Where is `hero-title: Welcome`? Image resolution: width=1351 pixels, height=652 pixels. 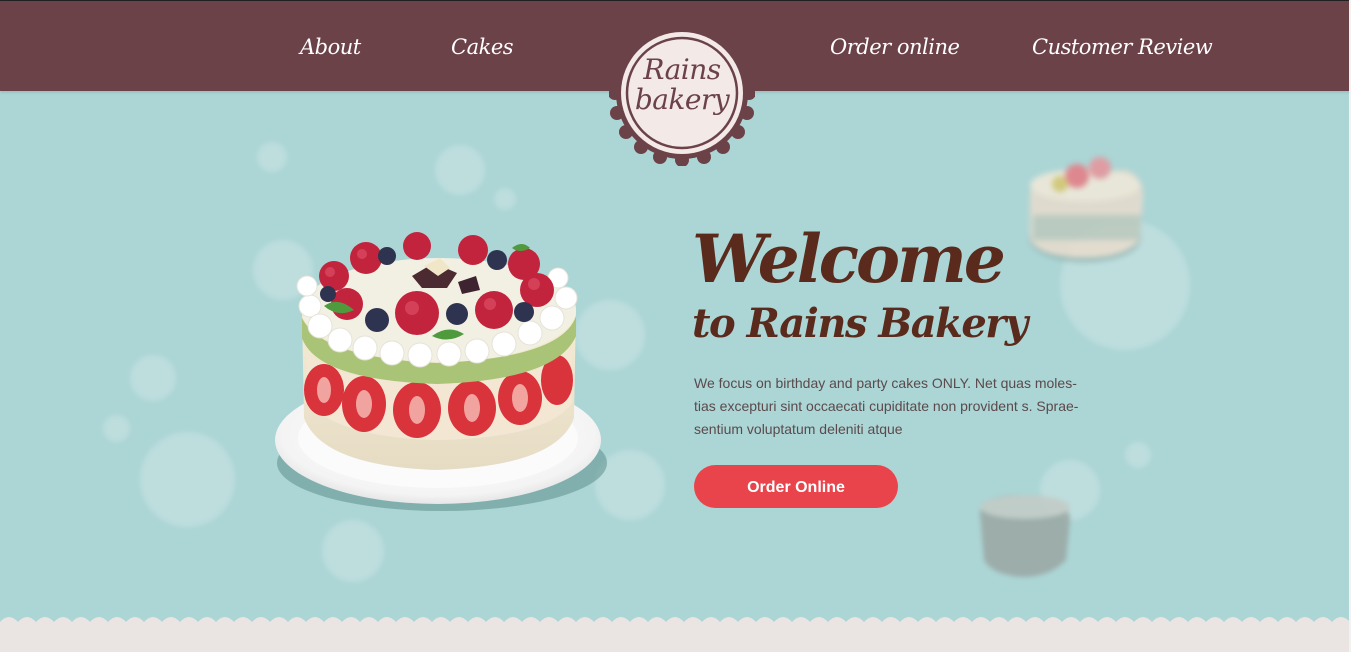 hero-title: Welcome is located at coordinates (849, 259).